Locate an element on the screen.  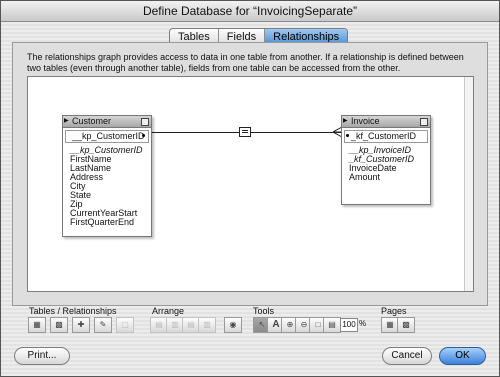
customer-table-header: ▶ Customer is located at coordinates (107, 122).